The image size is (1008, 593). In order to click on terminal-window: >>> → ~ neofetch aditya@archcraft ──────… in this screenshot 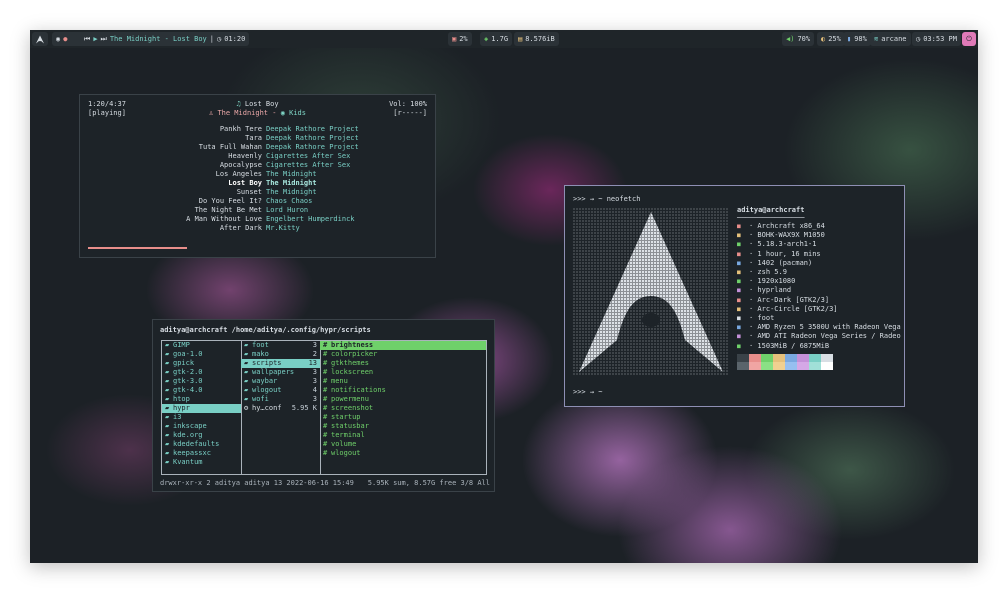, I will do `click(734, 296)`.